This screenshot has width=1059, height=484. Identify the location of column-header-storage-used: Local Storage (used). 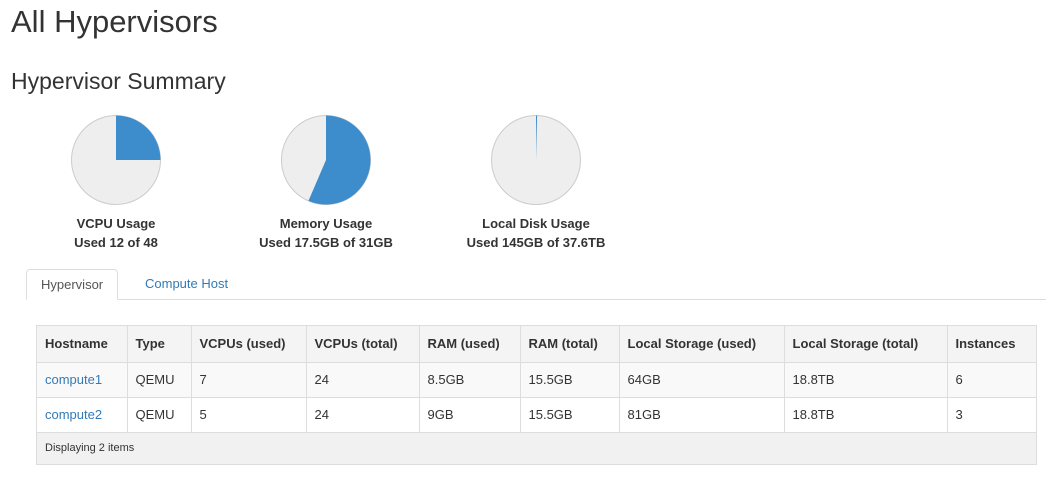
(702, 344).